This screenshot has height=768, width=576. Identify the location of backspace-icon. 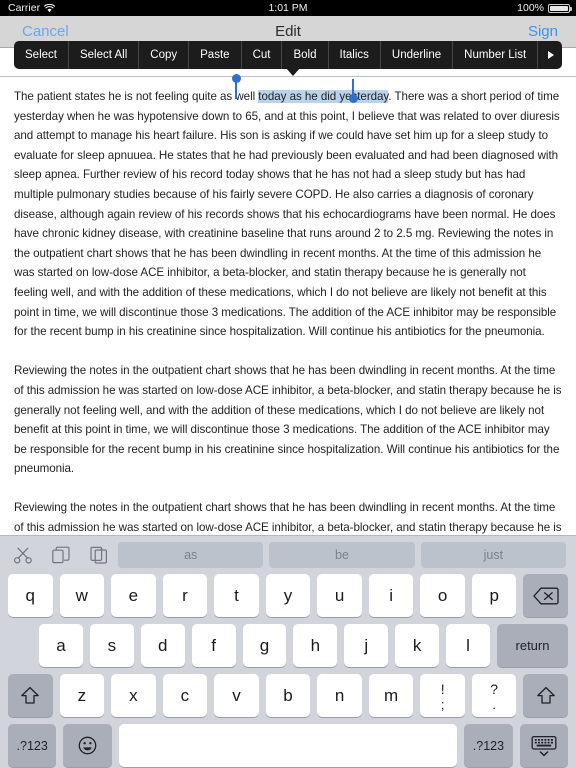
(545, 595).